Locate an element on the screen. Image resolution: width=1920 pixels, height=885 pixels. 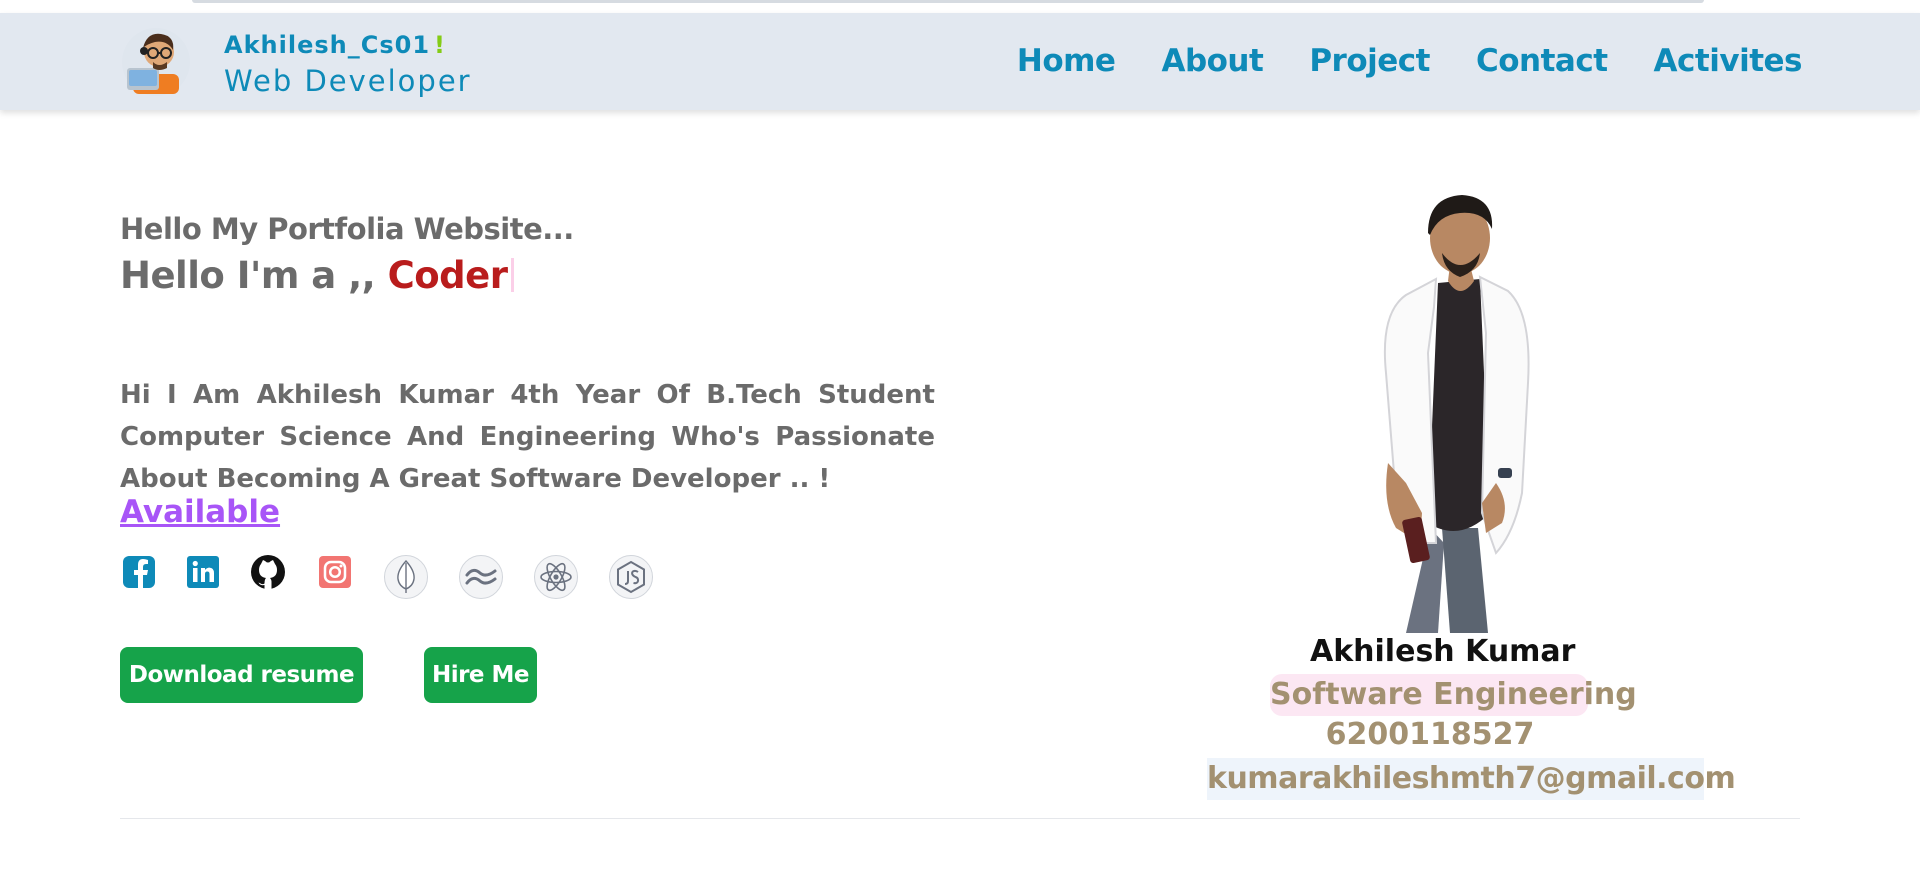
mongodb-icon is located at coordinates (406, 577).